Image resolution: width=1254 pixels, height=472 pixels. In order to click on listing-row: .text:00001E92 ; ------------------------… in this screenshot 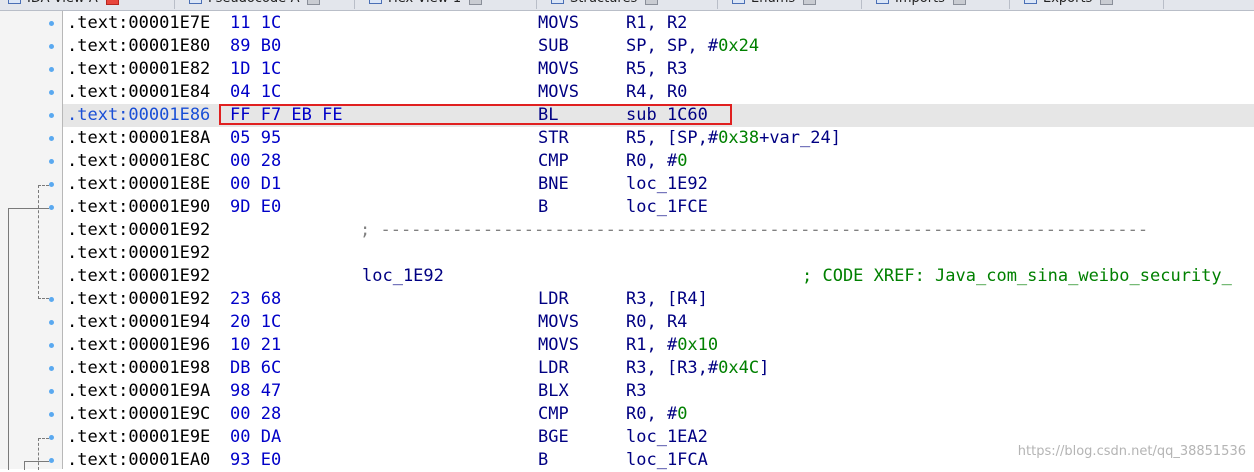, I will do `click(658, 230)`.